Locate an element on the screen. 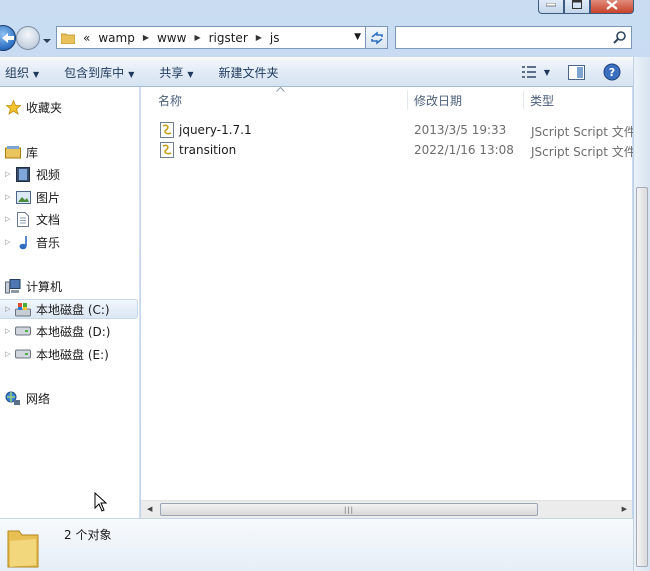  nav-label-drive-e: 本地磁盘 (E:) is located at coordinates (72, 354).